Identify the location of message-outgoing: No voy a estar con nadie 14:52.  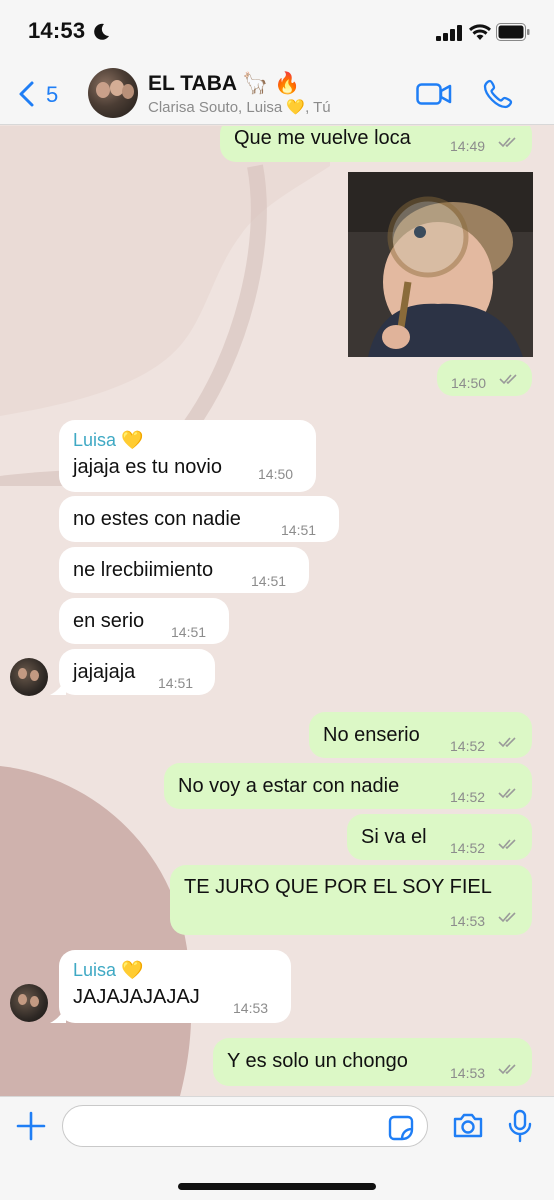
(348, 786).